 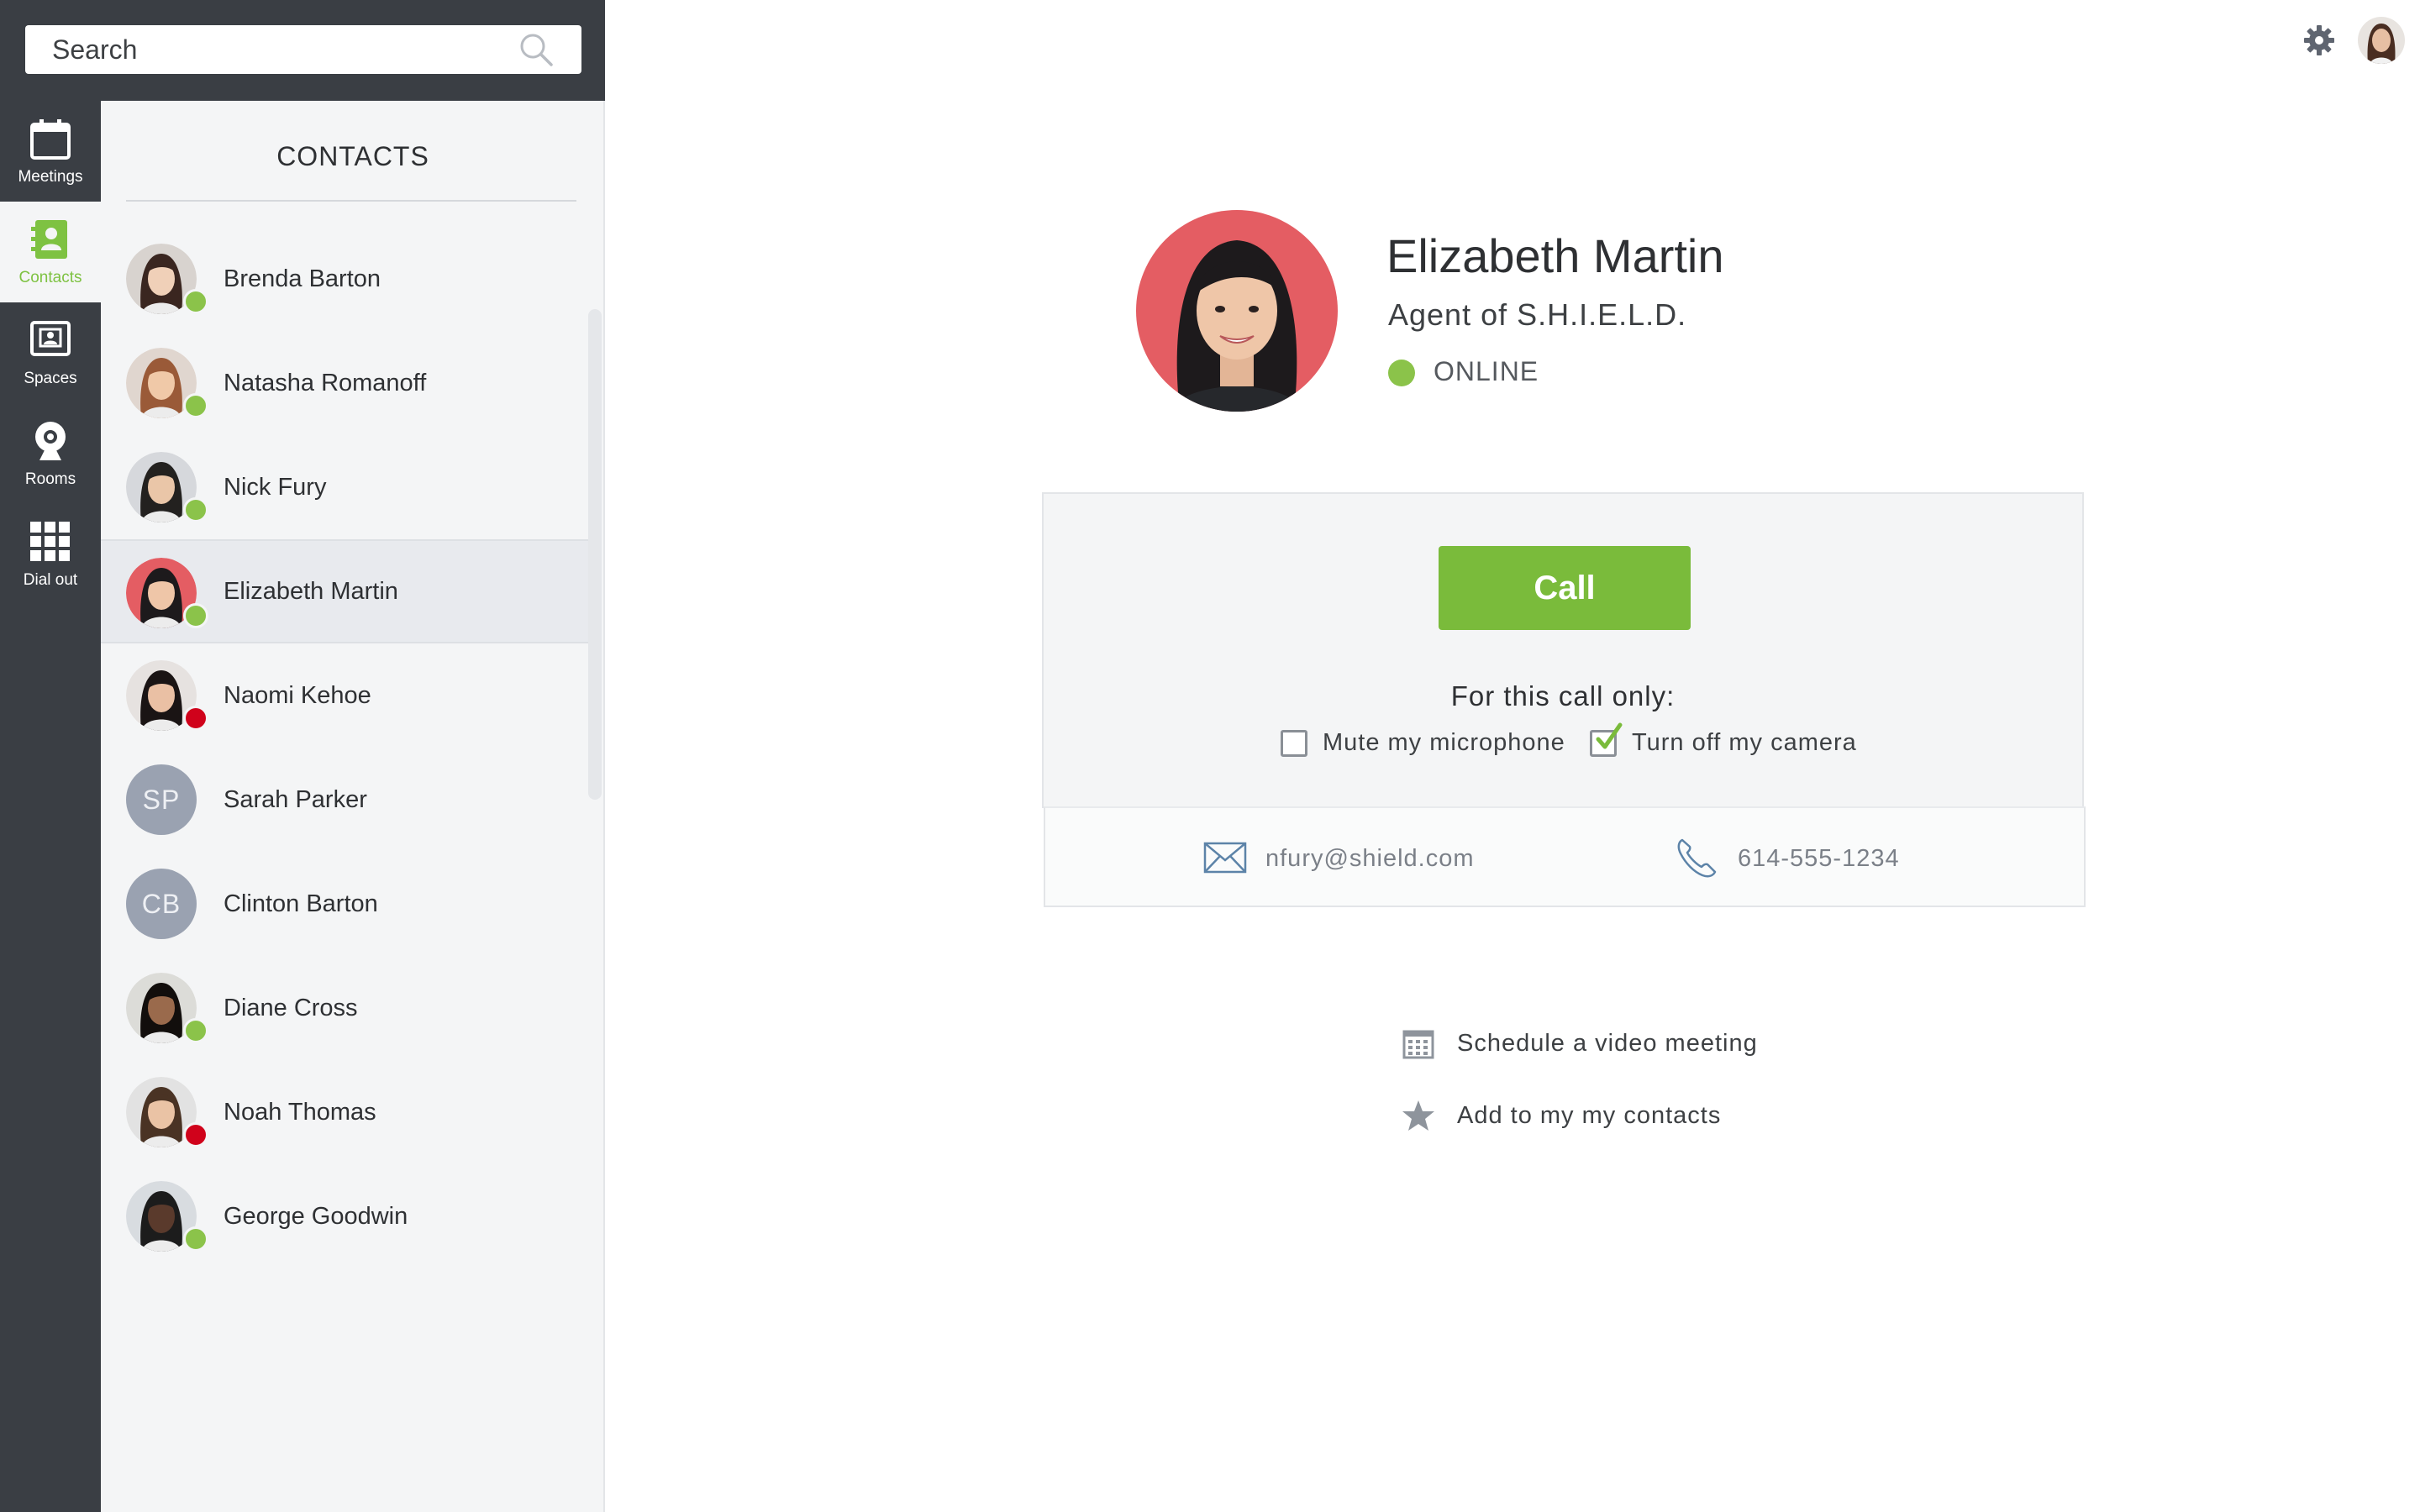 I want to click on avatar-initials: CB, so click(x=161, y=904).